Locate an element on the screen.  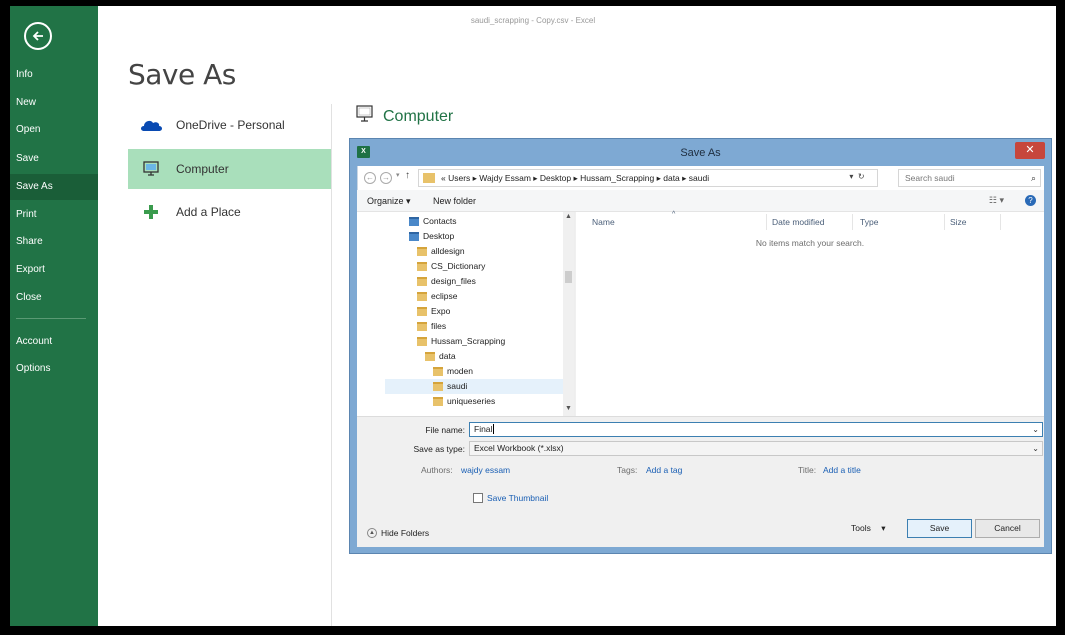
forward-nav-button: → is located at coordinates (386, 178).